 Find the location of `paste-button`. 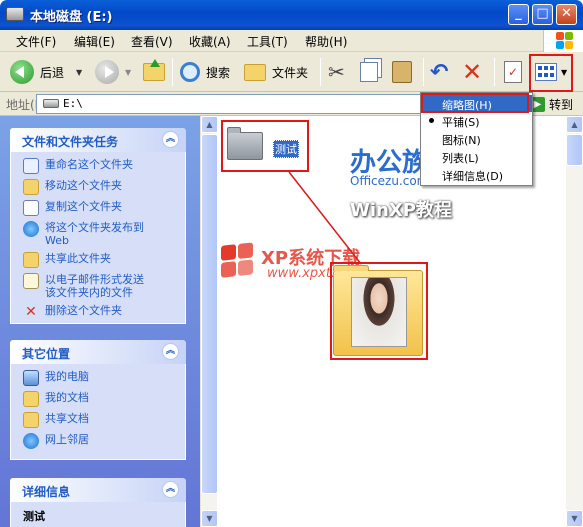

paste-button is located at coordinates (402, 72).